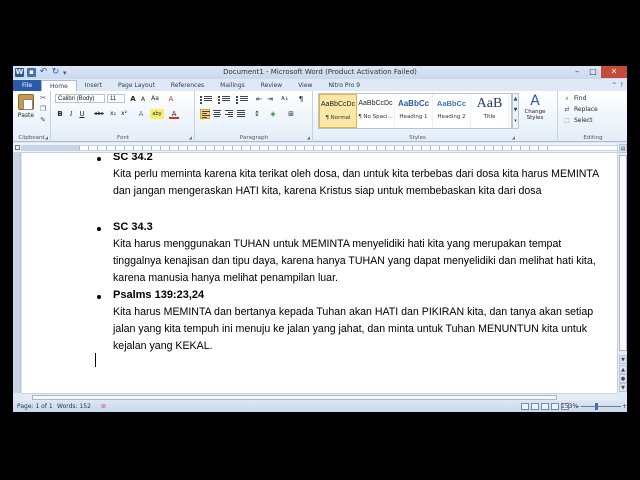 The height and width of the screenshot is (480, 640). I want to click on close-button: ✕, so click(614, 72).